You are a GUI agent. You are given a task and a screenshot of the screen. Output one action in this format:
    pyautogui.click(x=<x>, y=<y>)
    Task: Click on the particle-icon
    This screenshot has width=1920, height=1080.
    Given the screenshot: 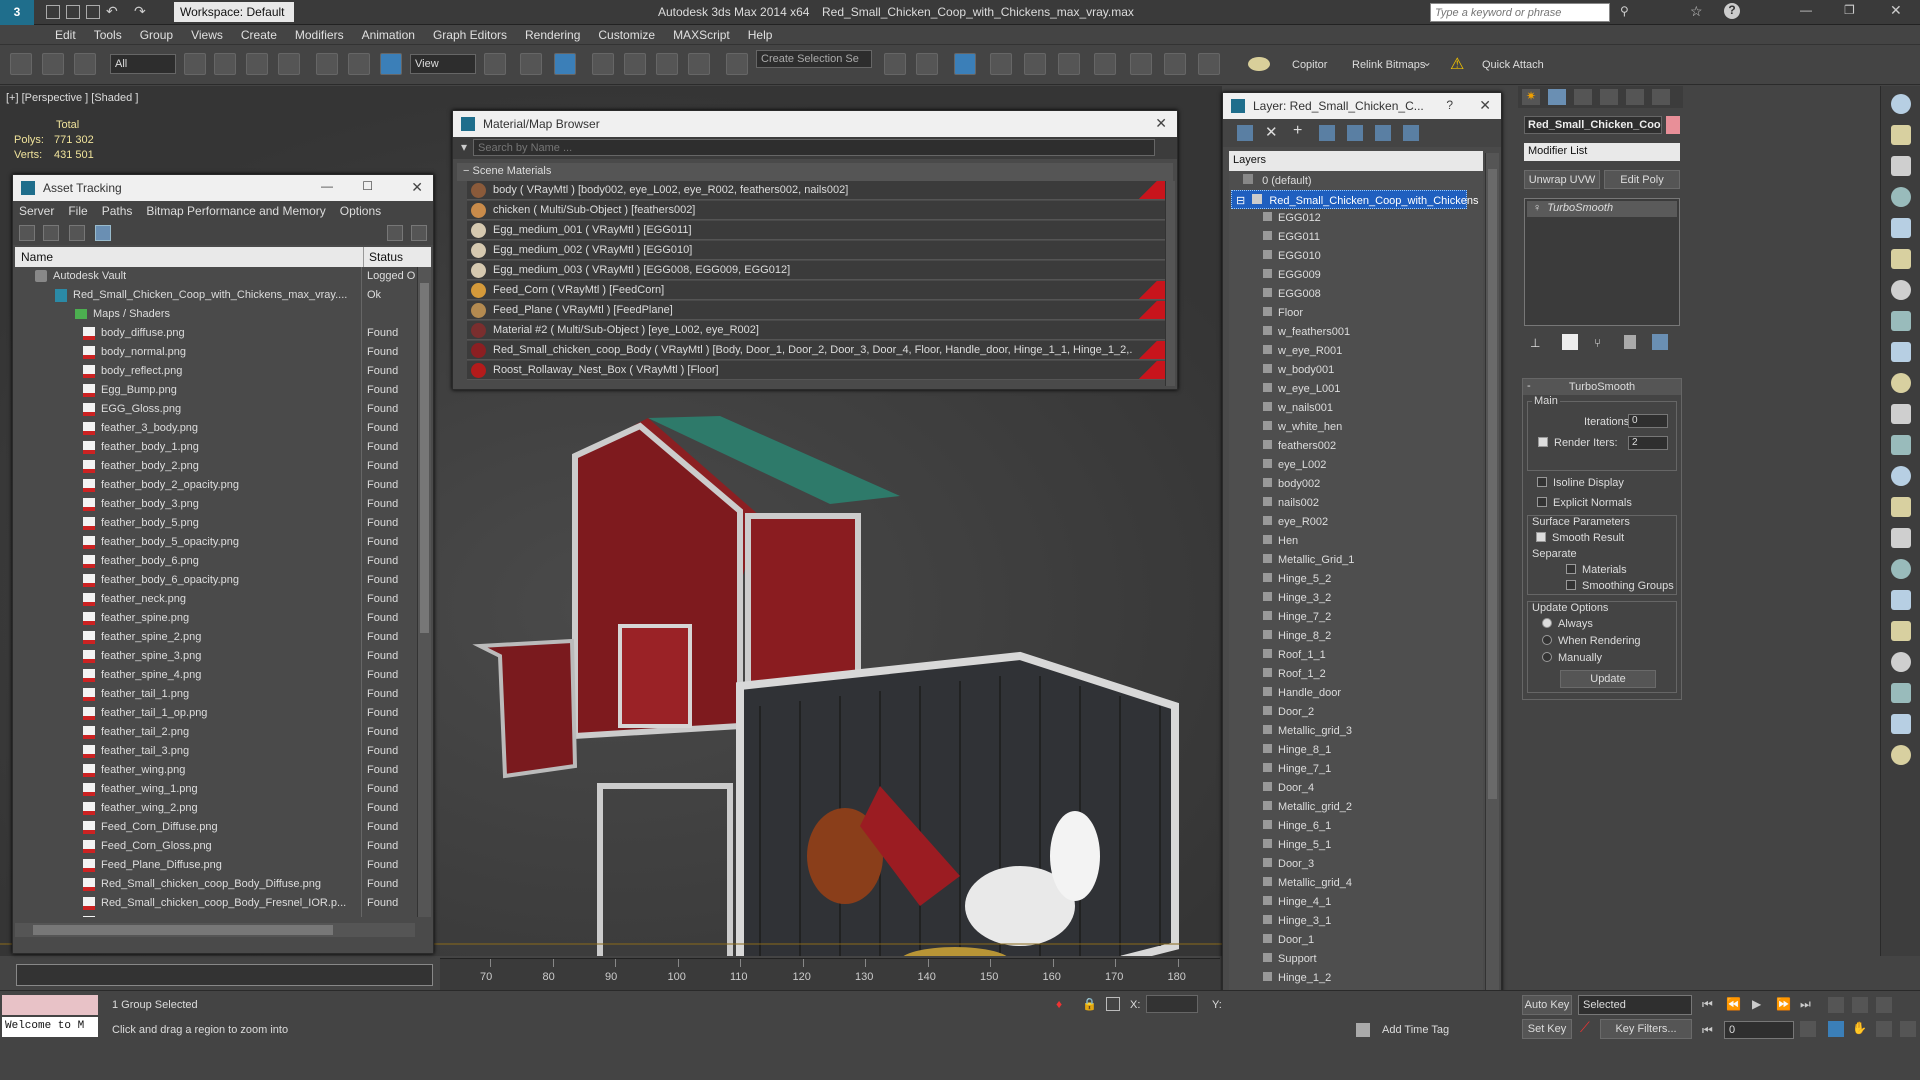 What is the action you would take?
    pyautogui.click(x=1901, y=476)
    